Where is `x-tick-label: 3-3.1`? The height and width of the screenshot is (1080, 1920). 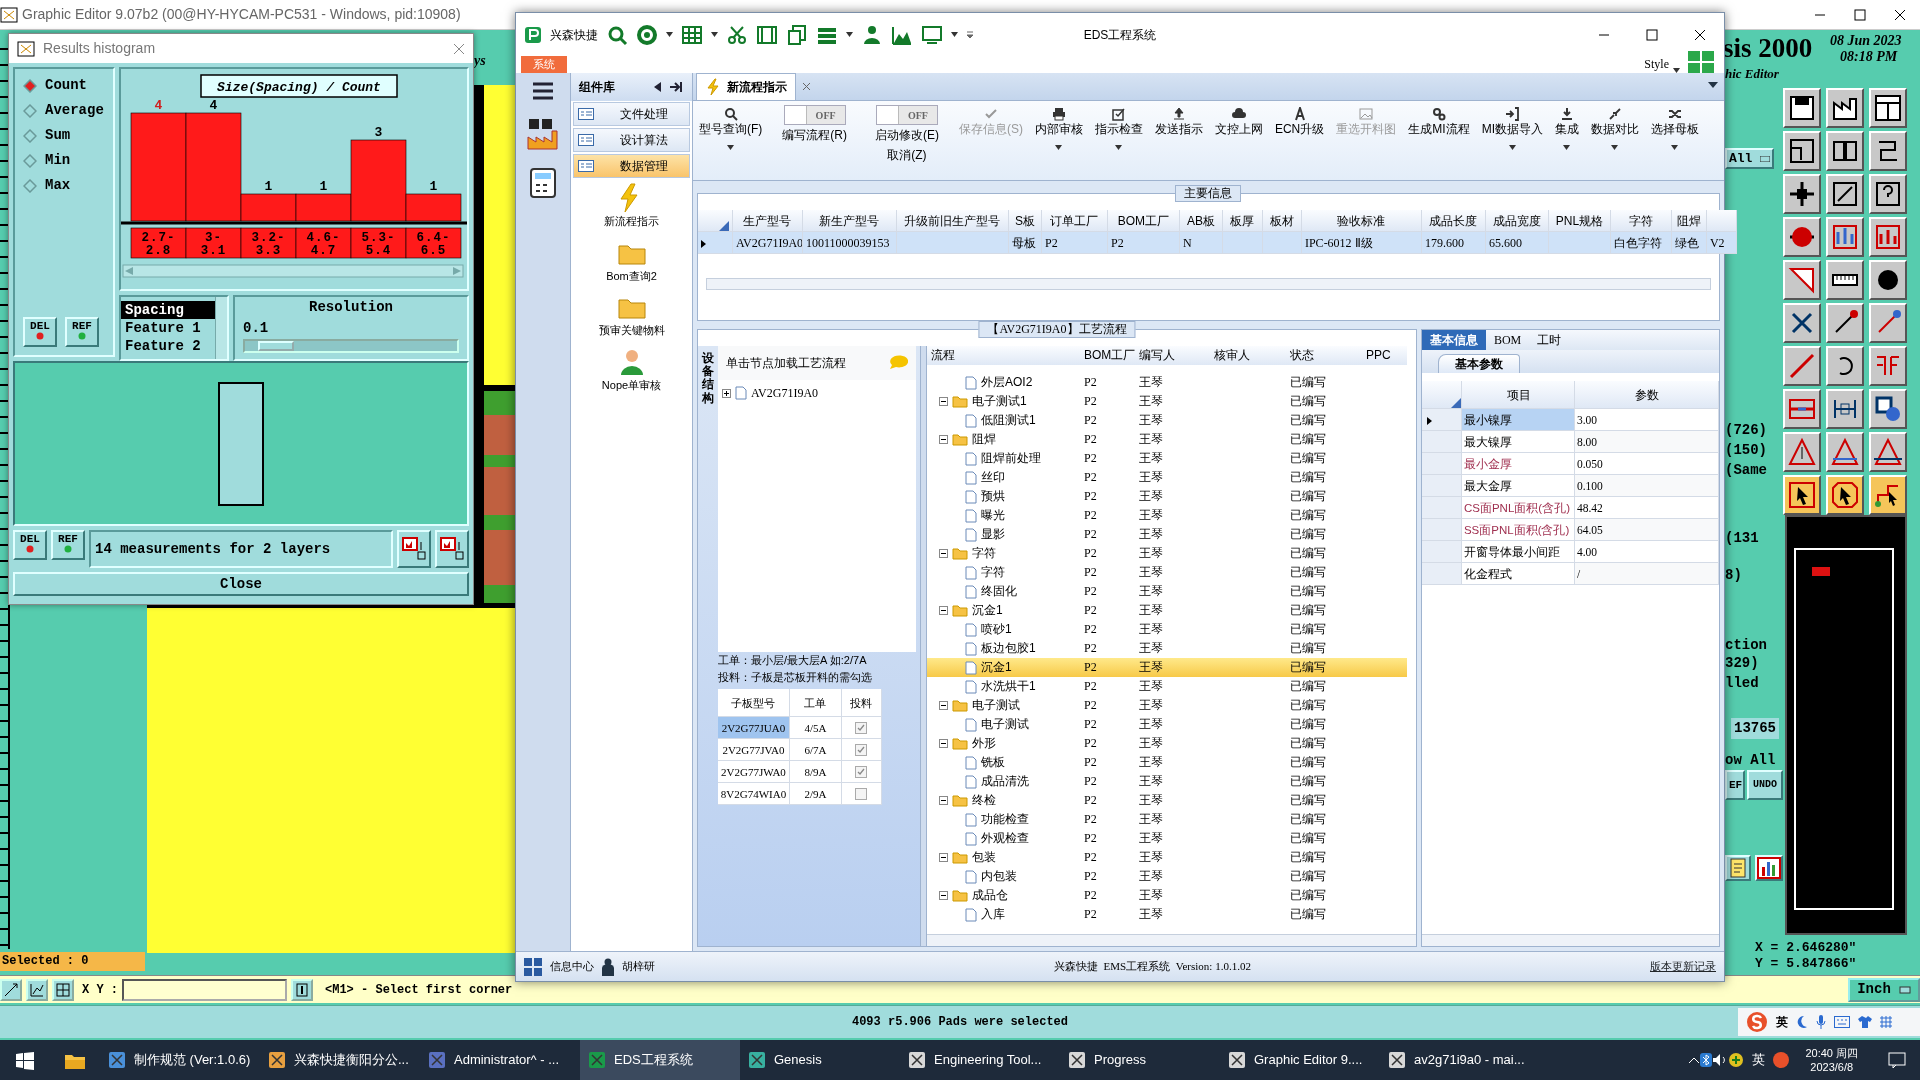 x-tick-label: 3-3.1 is located at coordinates (213, 244).